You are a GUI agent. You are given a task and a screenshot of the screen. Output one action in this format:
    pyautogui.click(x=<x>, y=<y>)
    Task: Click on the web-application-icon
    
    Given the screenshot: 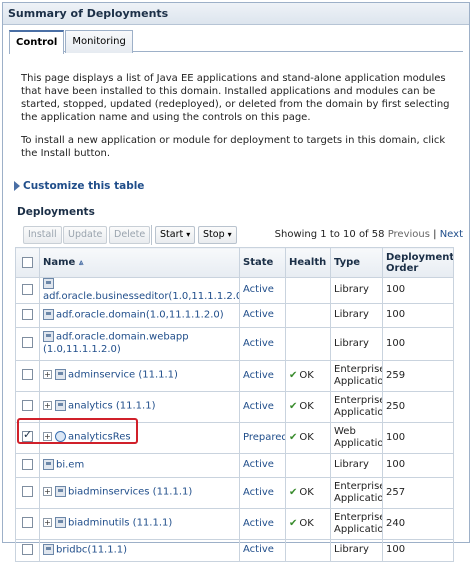 What is the action you would take?
    pyautogui.click(x=60, y=437)
    